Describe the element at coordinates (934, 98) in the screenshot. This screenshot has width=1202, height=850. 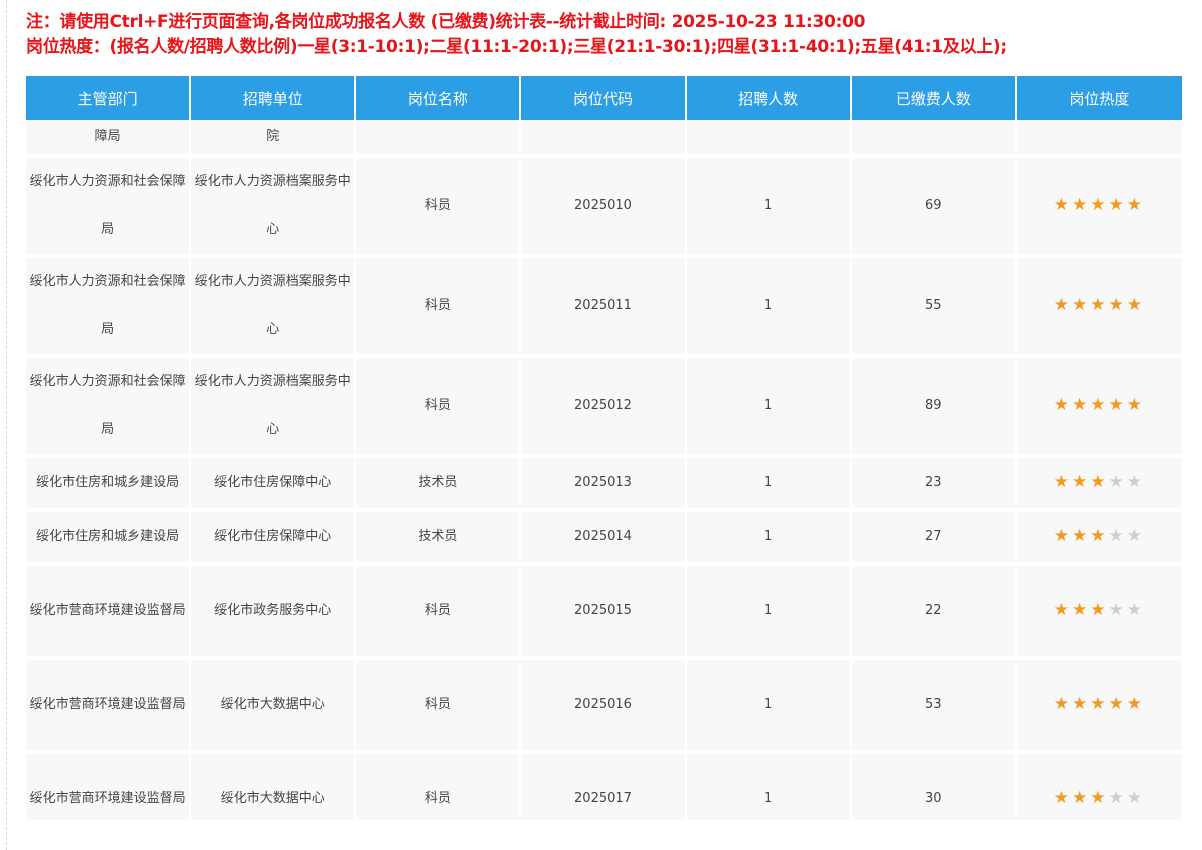
I see `column-header-paid: 已缴费人数` at that location.